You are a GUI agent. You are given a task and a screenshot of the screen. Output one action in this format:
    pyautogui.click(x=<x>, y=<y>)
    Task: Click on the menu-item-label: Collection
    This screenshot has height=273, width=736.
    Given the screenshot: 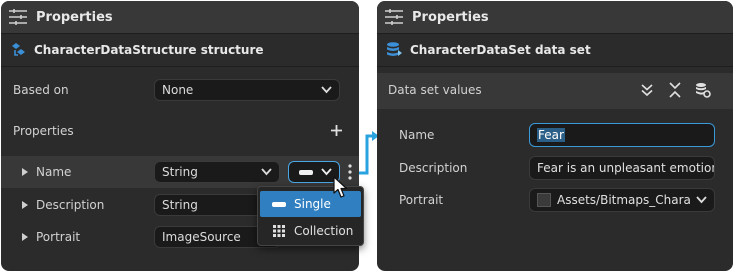 What is the action you would take?
    pyautogui.click(x=324, y=231)
    